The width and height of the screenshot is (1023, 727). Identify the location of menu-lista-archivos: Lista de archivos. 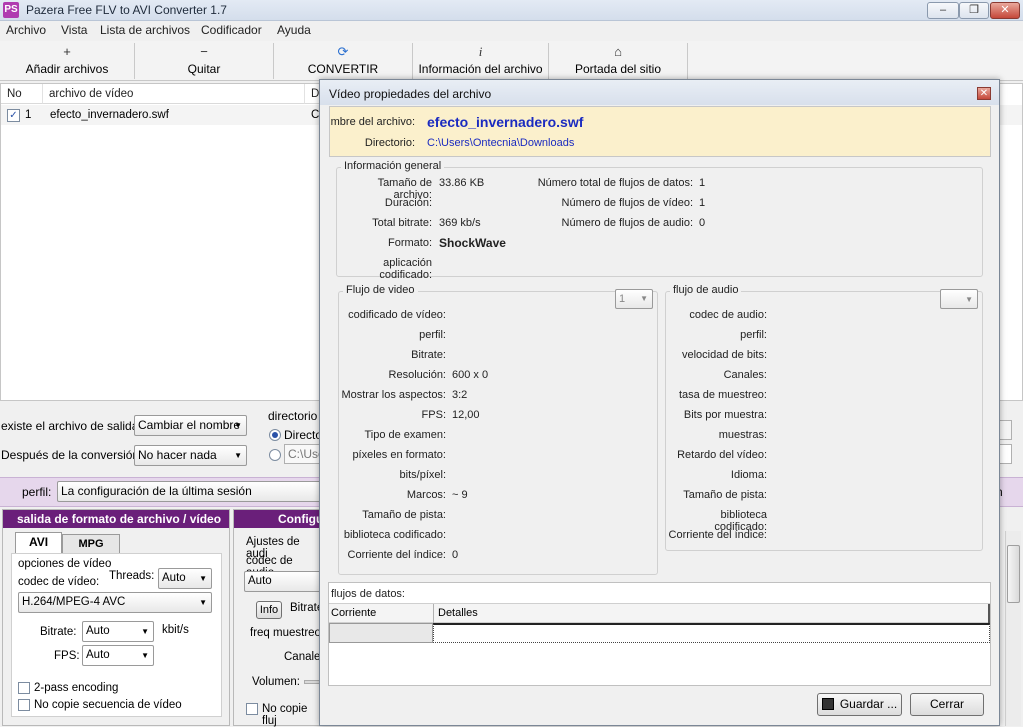
(145, 30).